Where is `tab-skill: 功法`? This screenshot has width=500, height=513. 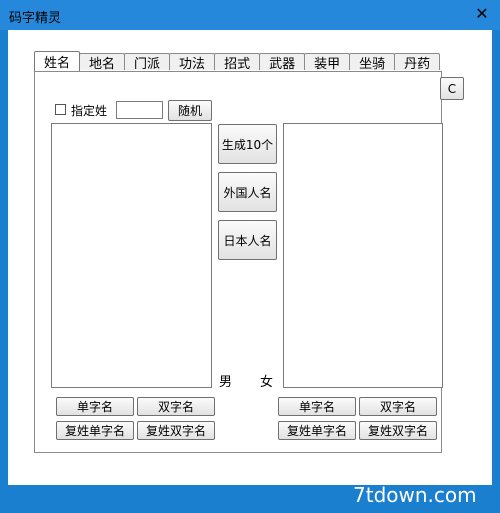 tab-skill: 功法 is located at coordinates (192, 62).